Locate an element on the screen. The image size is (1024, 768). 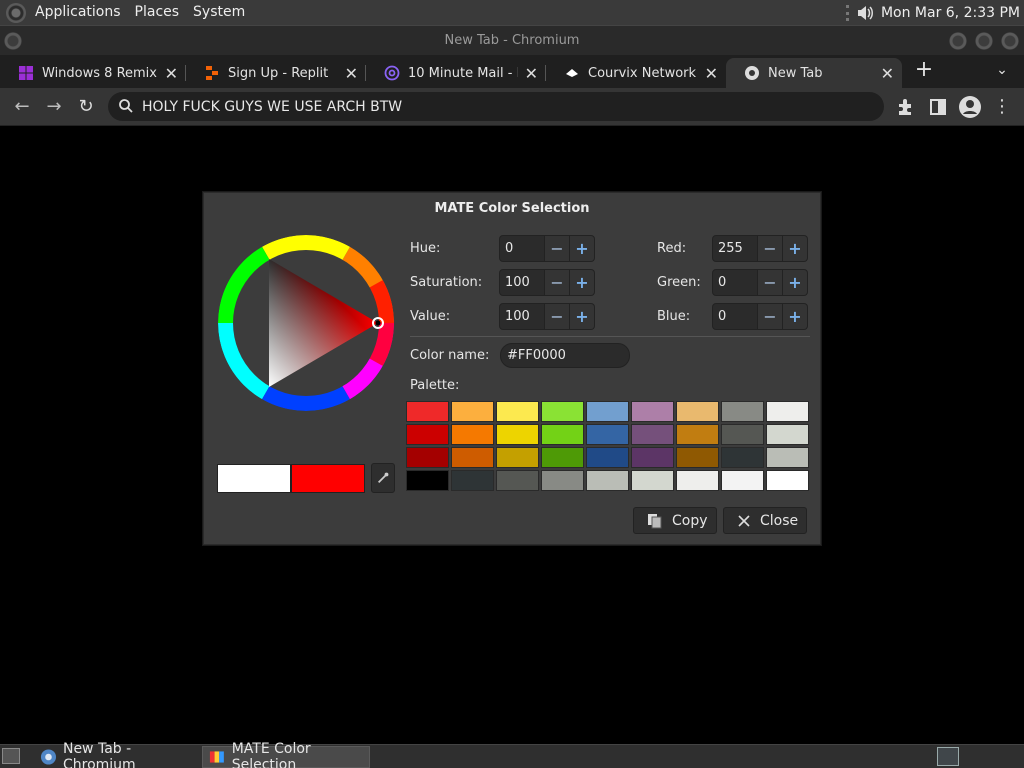
blue-decrement-button: − is located at coordinates (770, 316).